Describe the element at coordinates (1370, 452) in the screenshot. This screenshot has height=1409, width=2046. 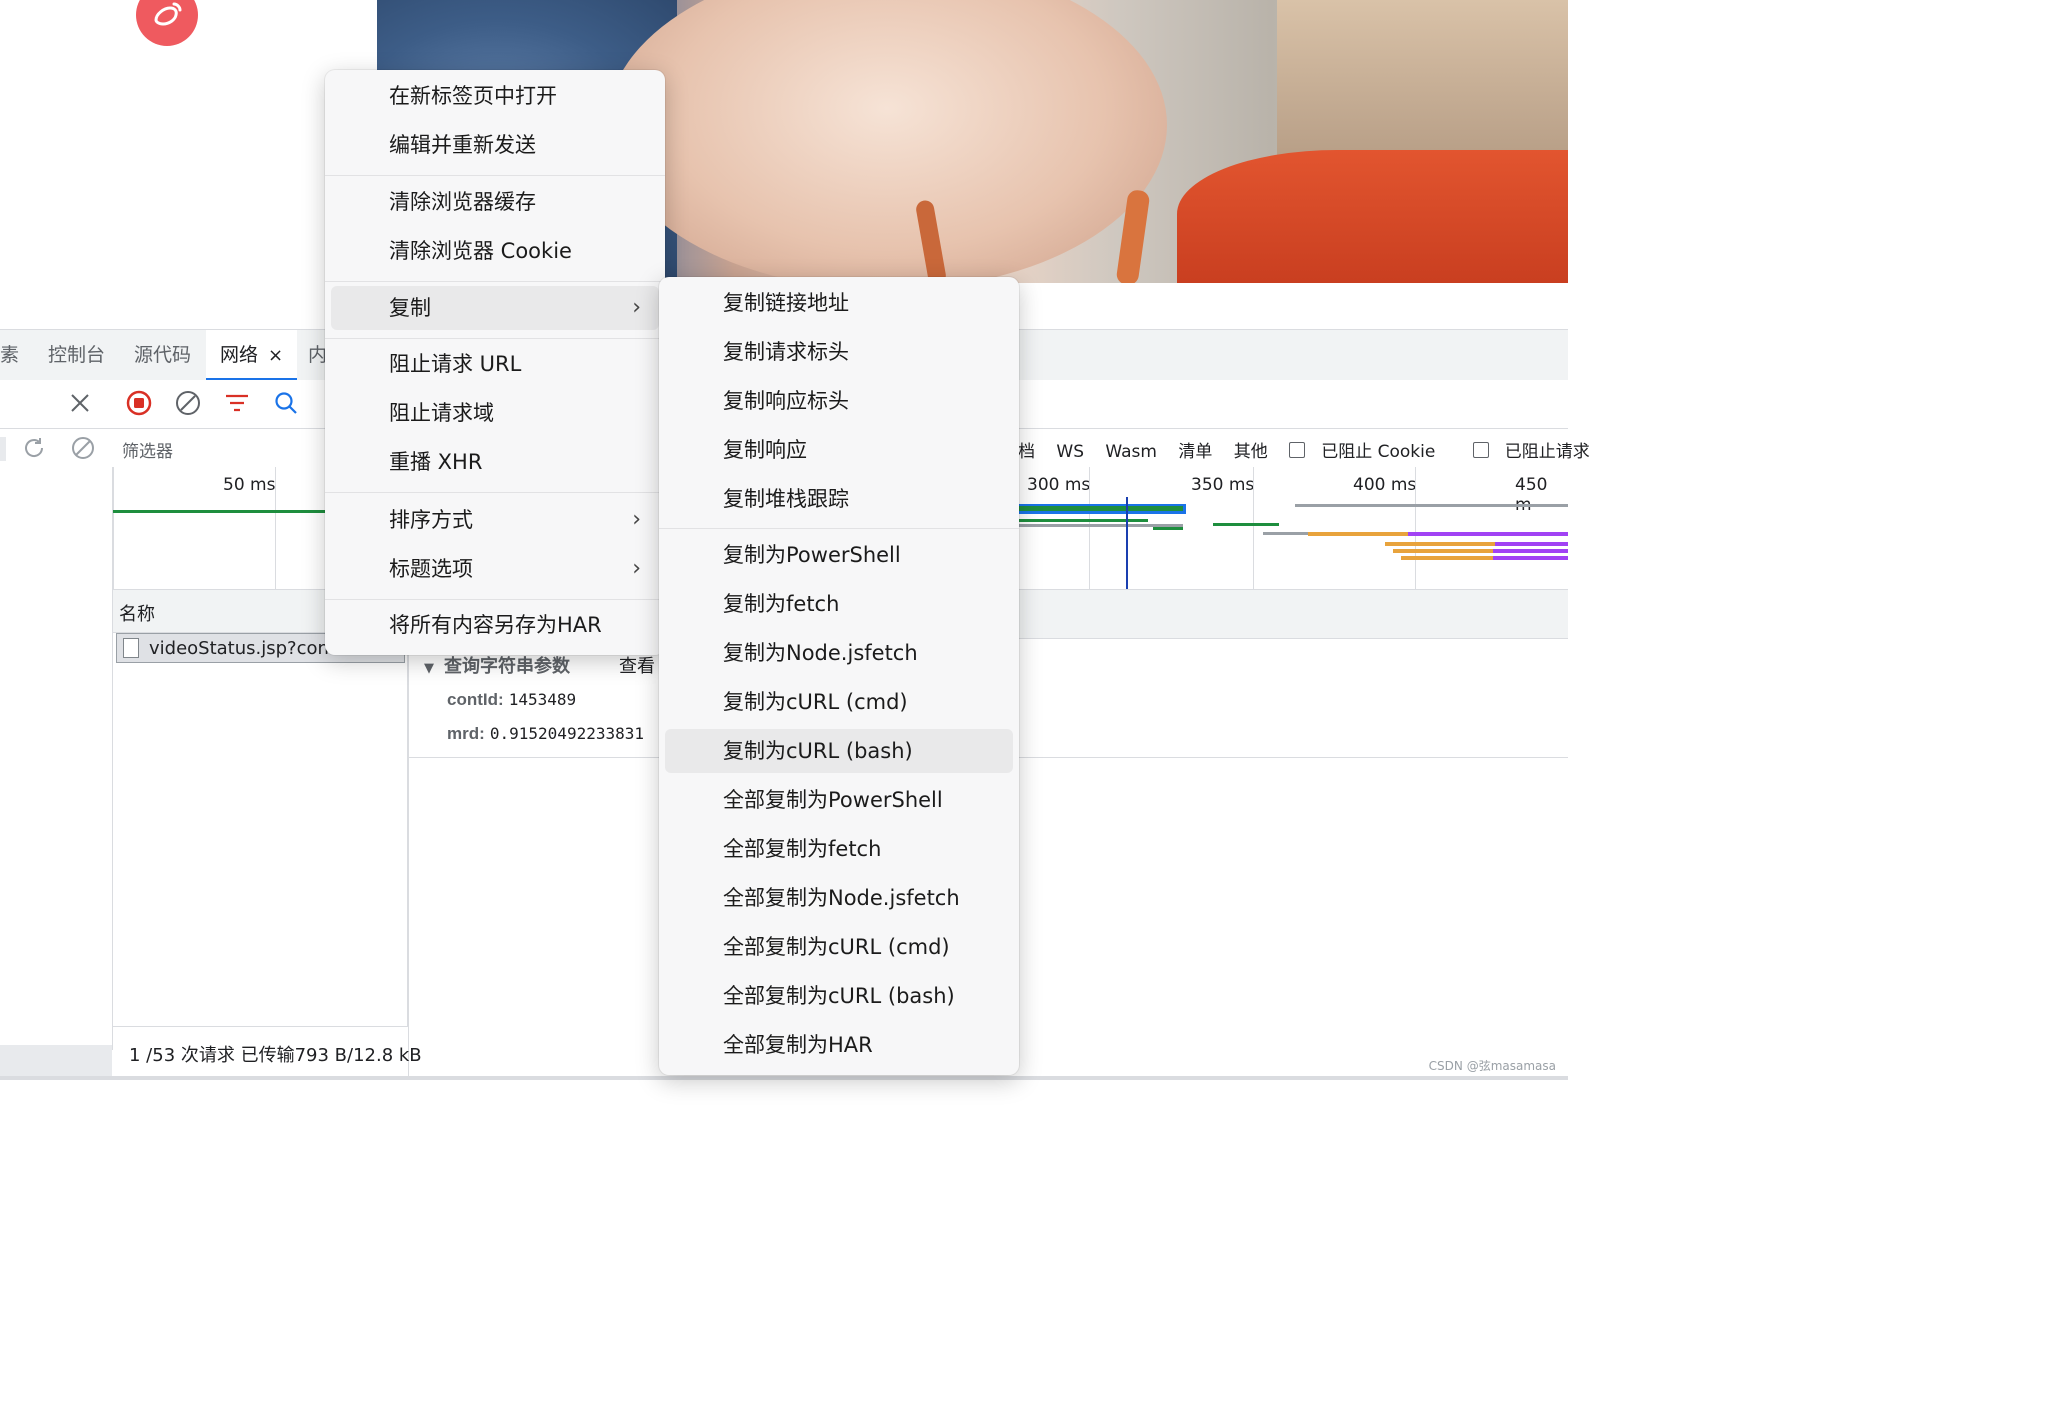
I see `blocked-cookies-checkbox: 已阻止 Cookie` at that location.